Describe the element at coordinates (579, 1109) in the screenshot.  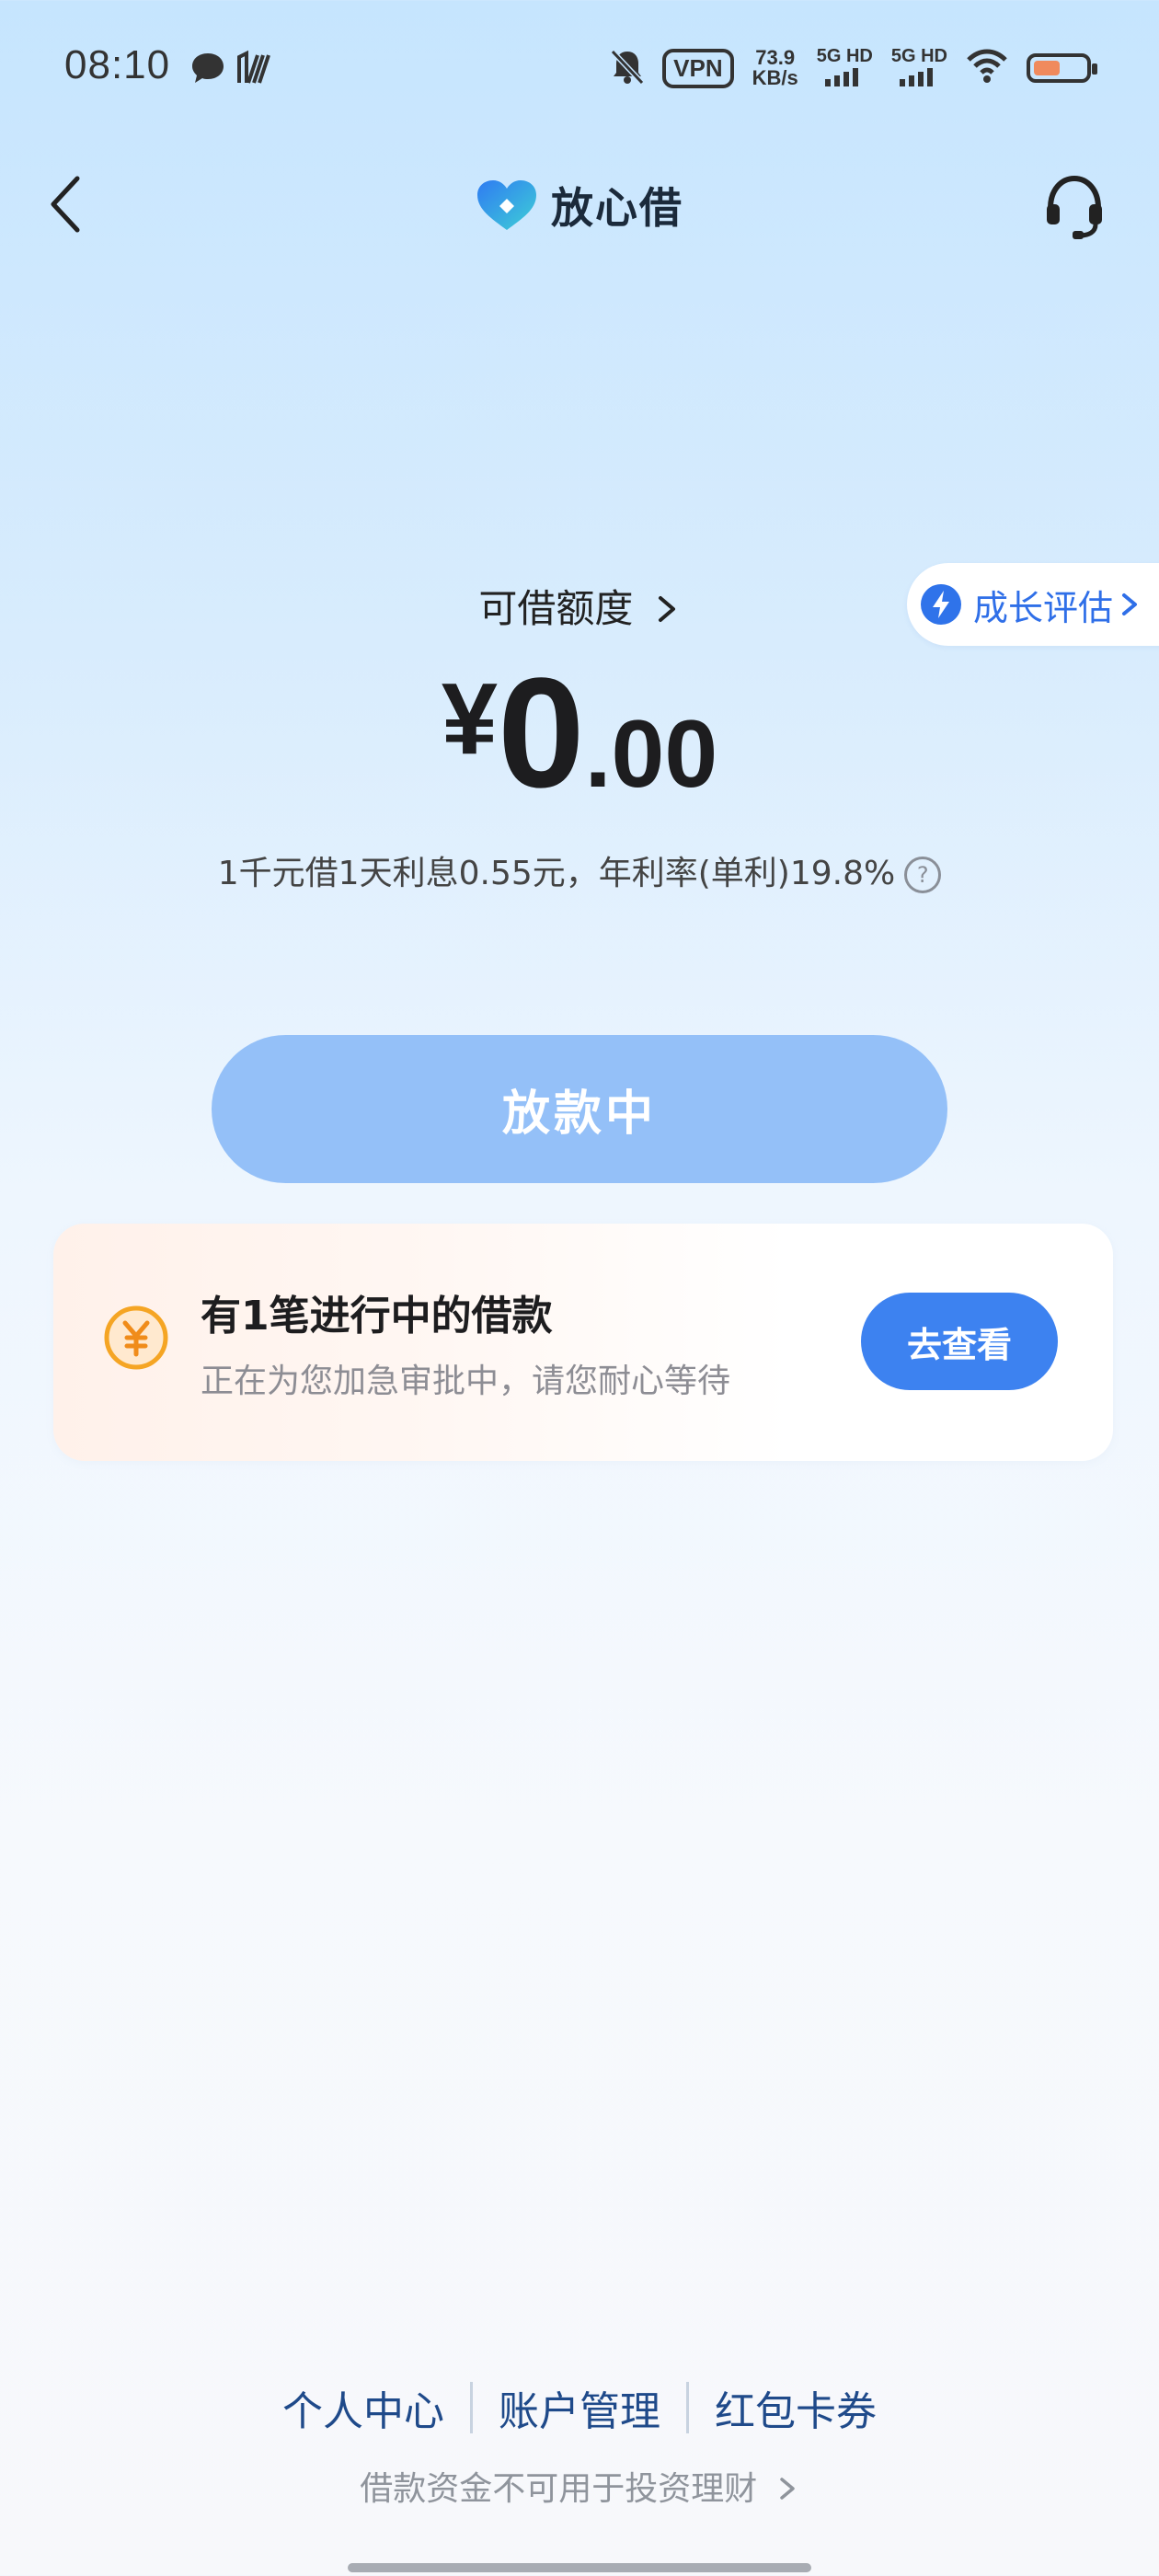
I see `disbursing-button: 放款中` at that location.